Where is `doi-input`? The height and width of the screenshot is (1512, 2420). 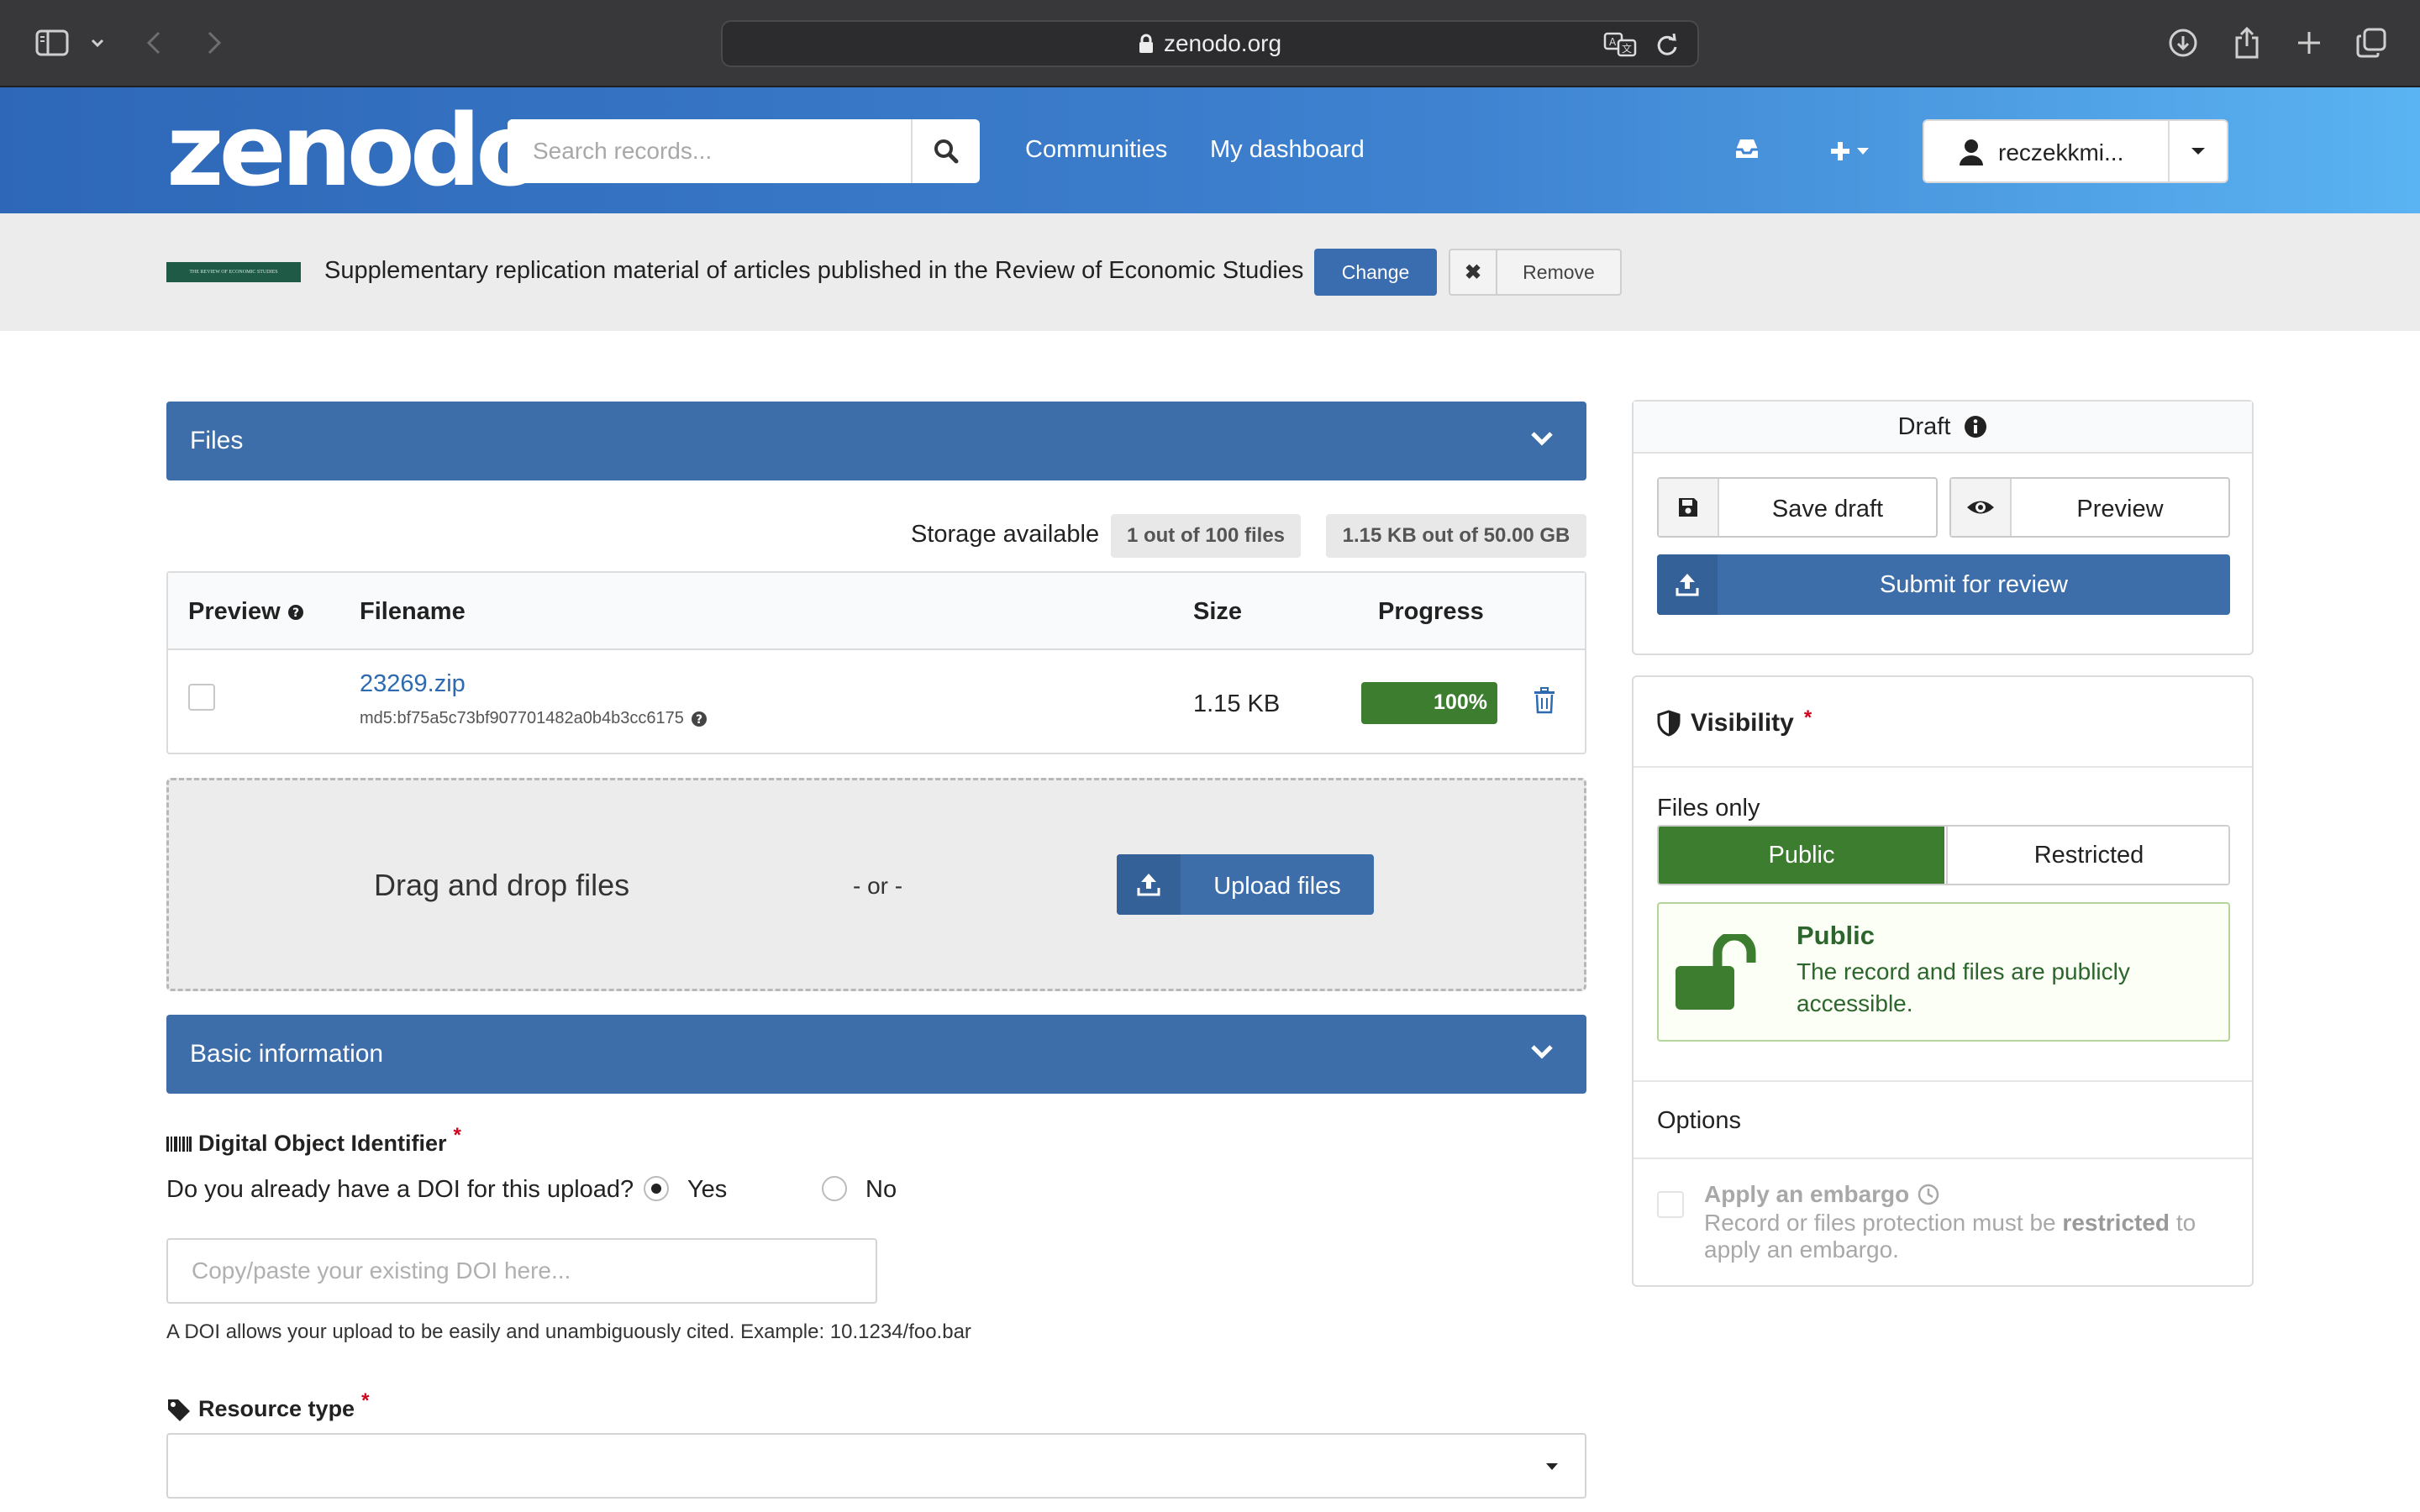
doi-input is located at coordinates (522, 1271).